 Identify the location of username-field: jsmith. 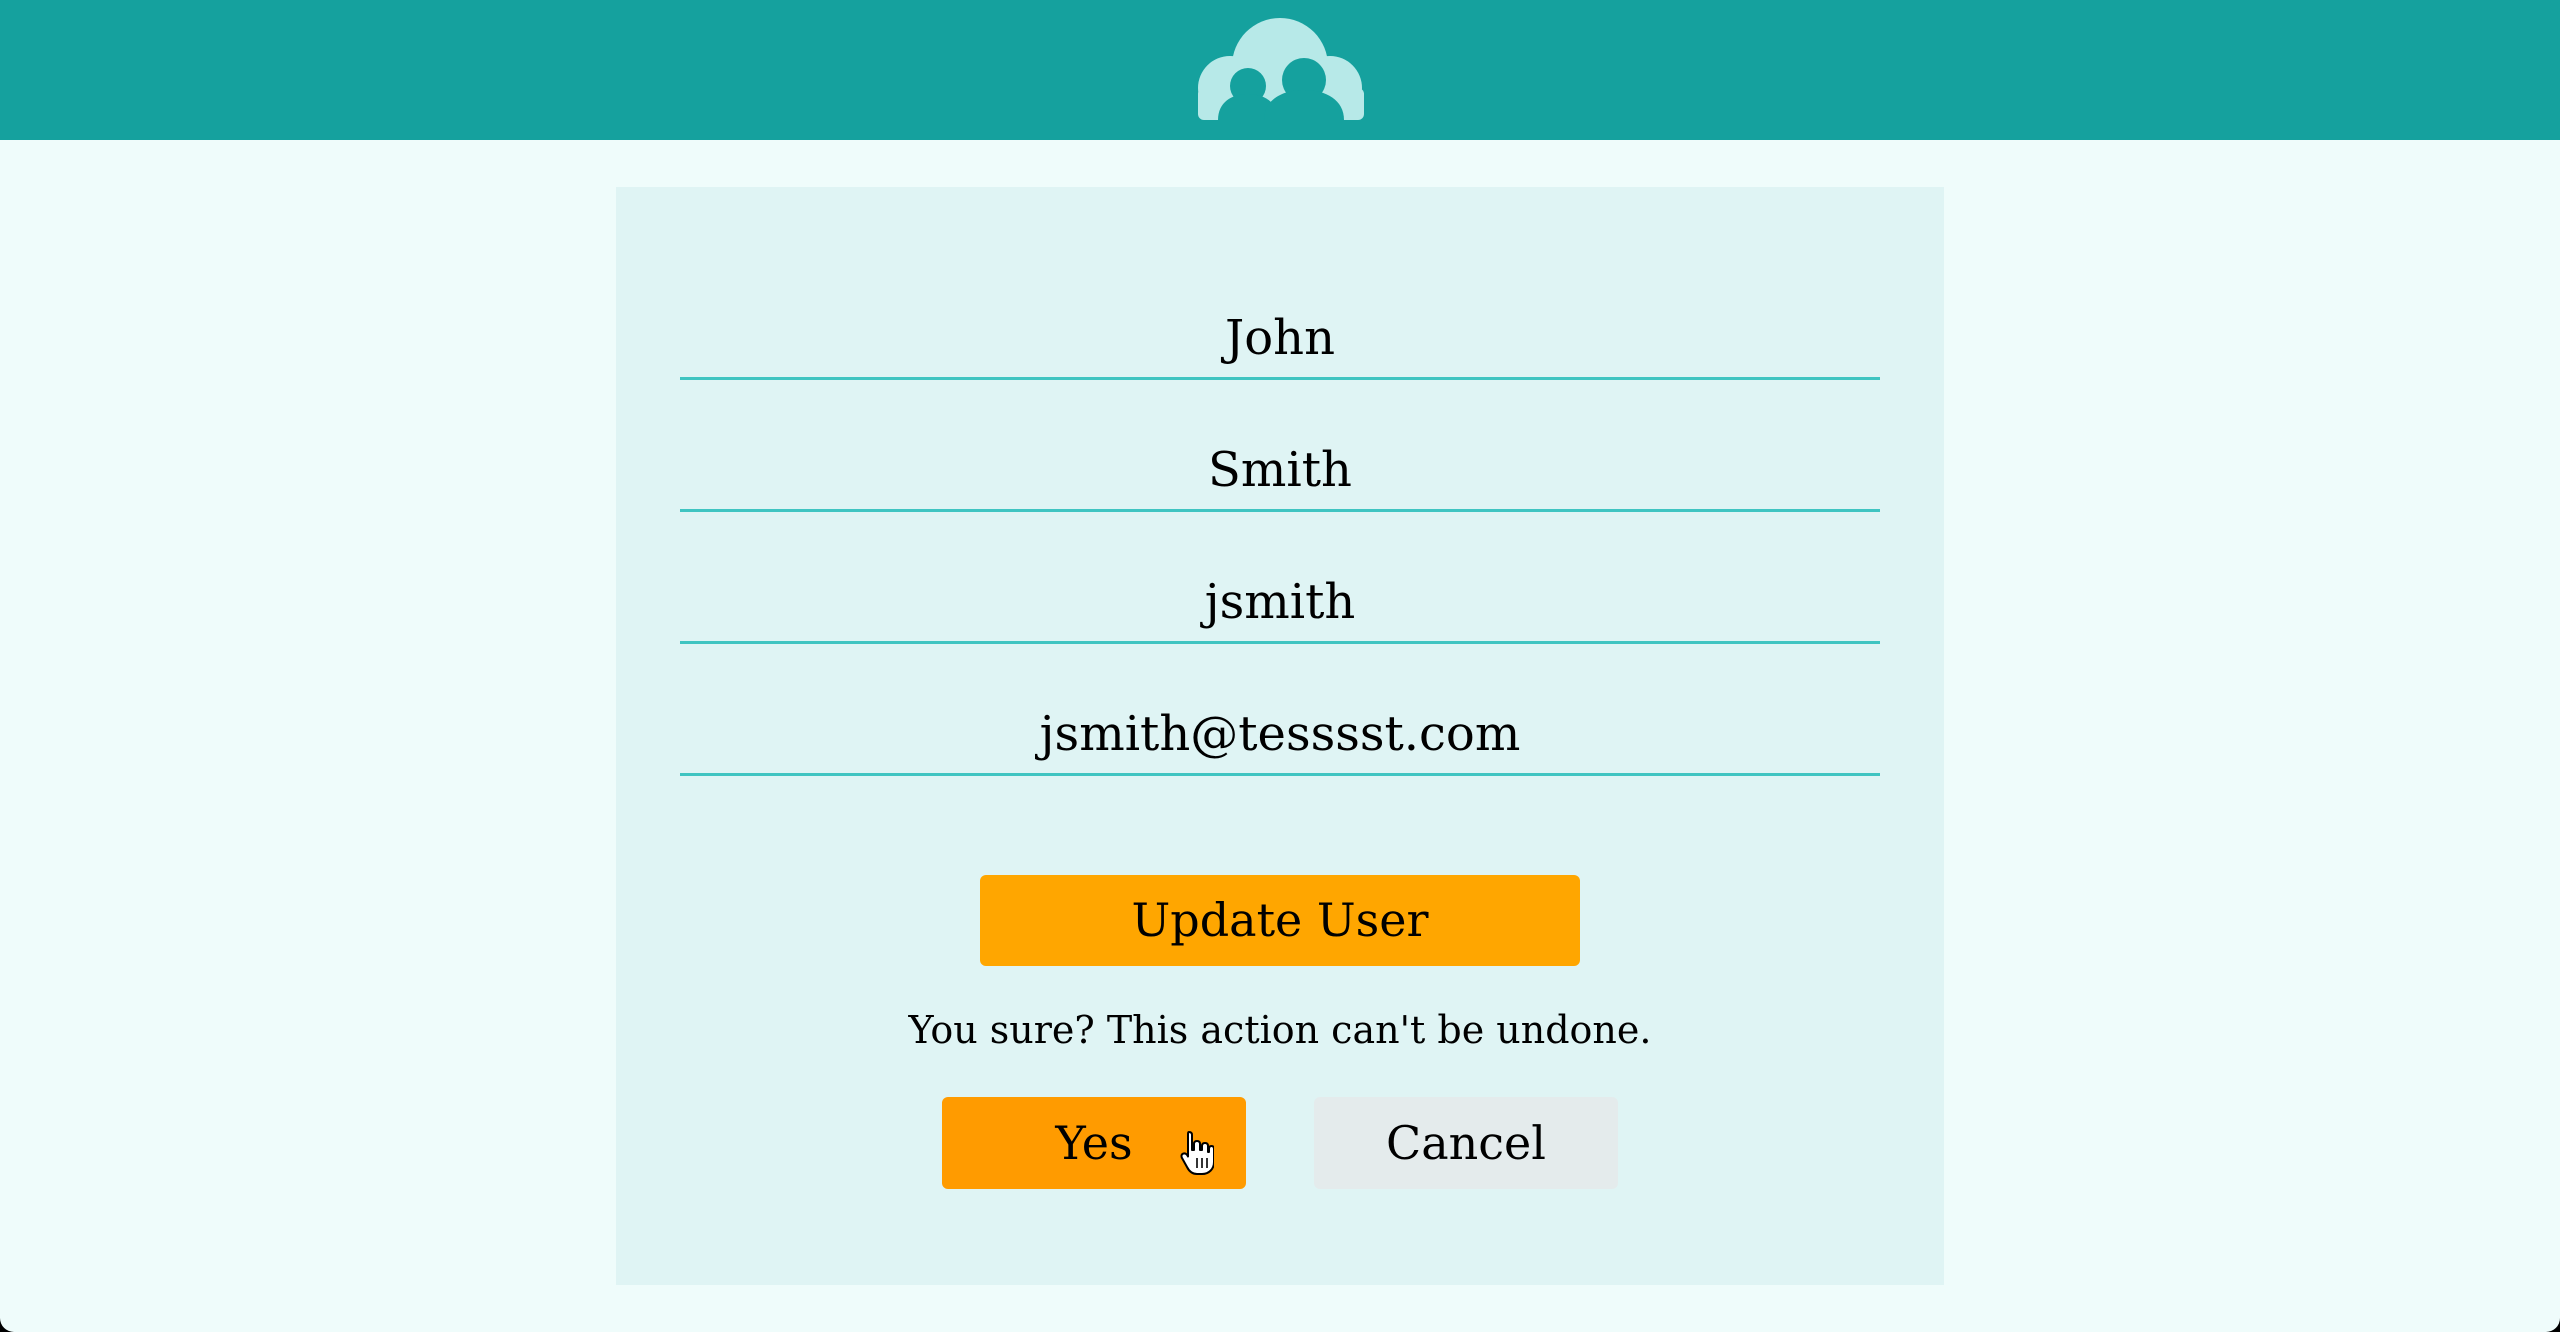
(1280, 602).